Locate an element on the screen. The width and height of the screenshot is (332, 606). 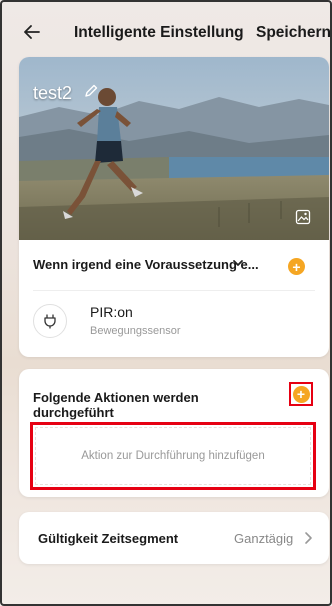
validity-row: Gültigkeit Zeitsegment Ganztägig is located at coordinates (174, 538).